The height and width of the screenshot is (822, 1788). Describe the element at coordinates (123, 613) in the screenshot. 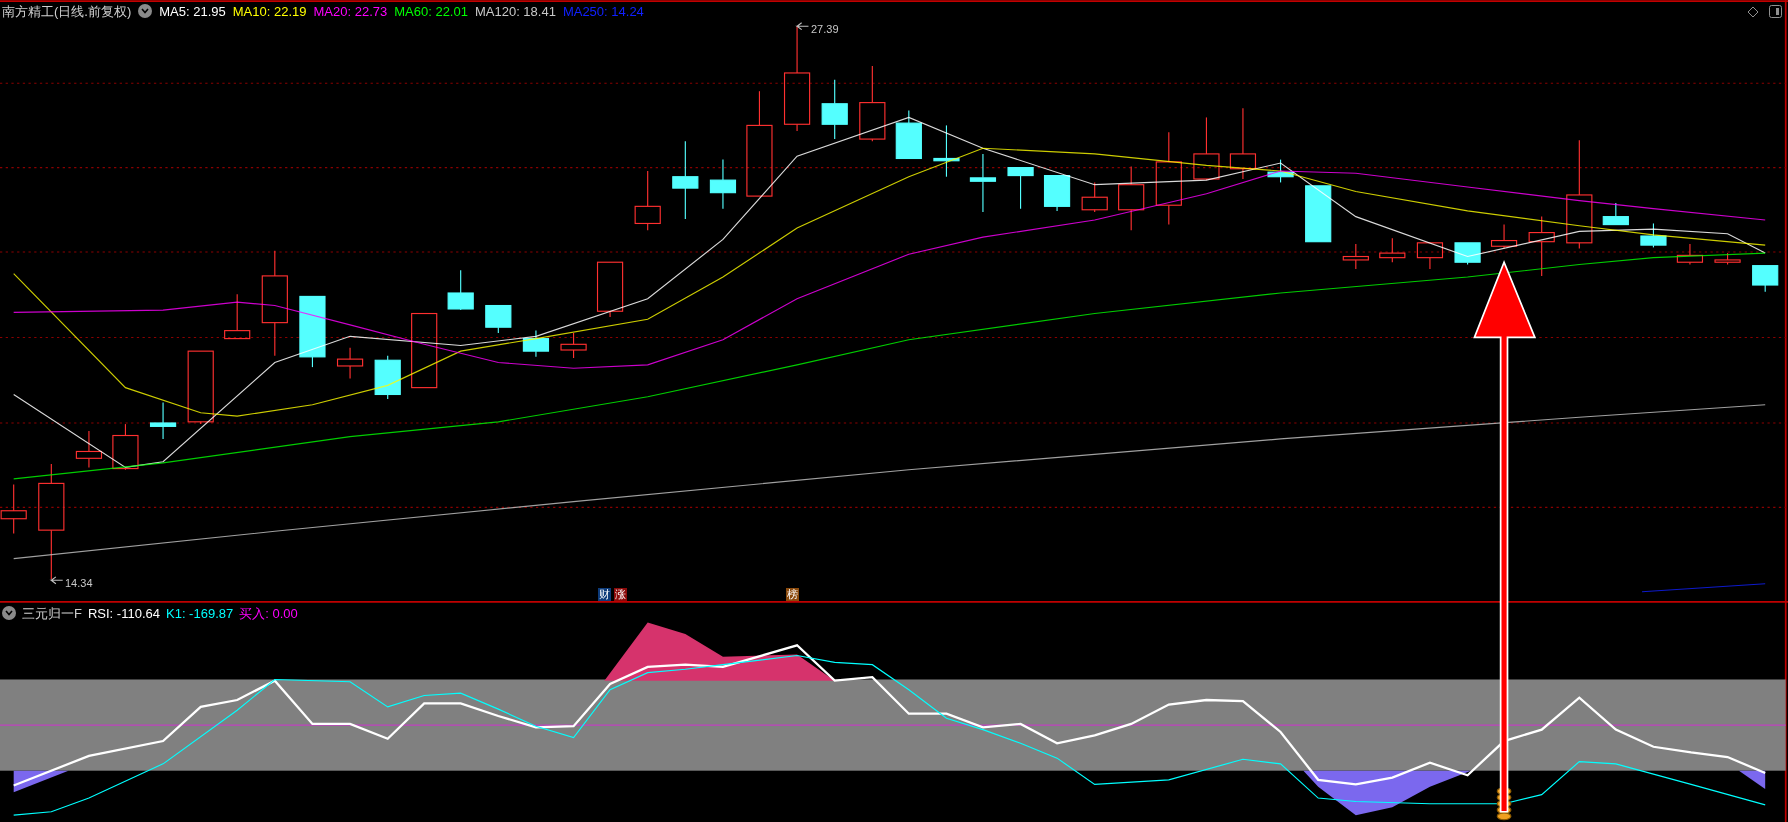

I see `indicator-value: RSI: -110.64` at that location.